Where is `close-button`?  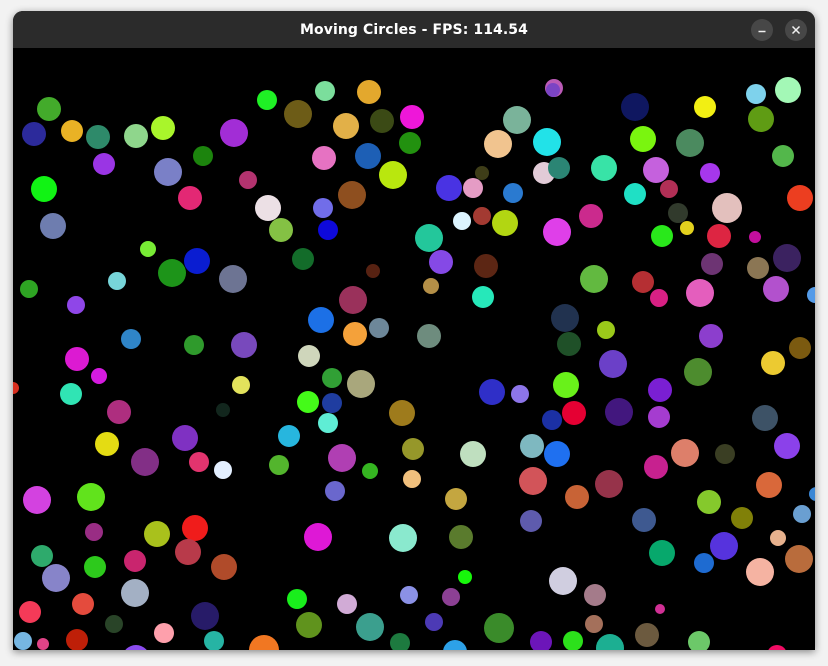
close-button is located at coordinates (796, 30).